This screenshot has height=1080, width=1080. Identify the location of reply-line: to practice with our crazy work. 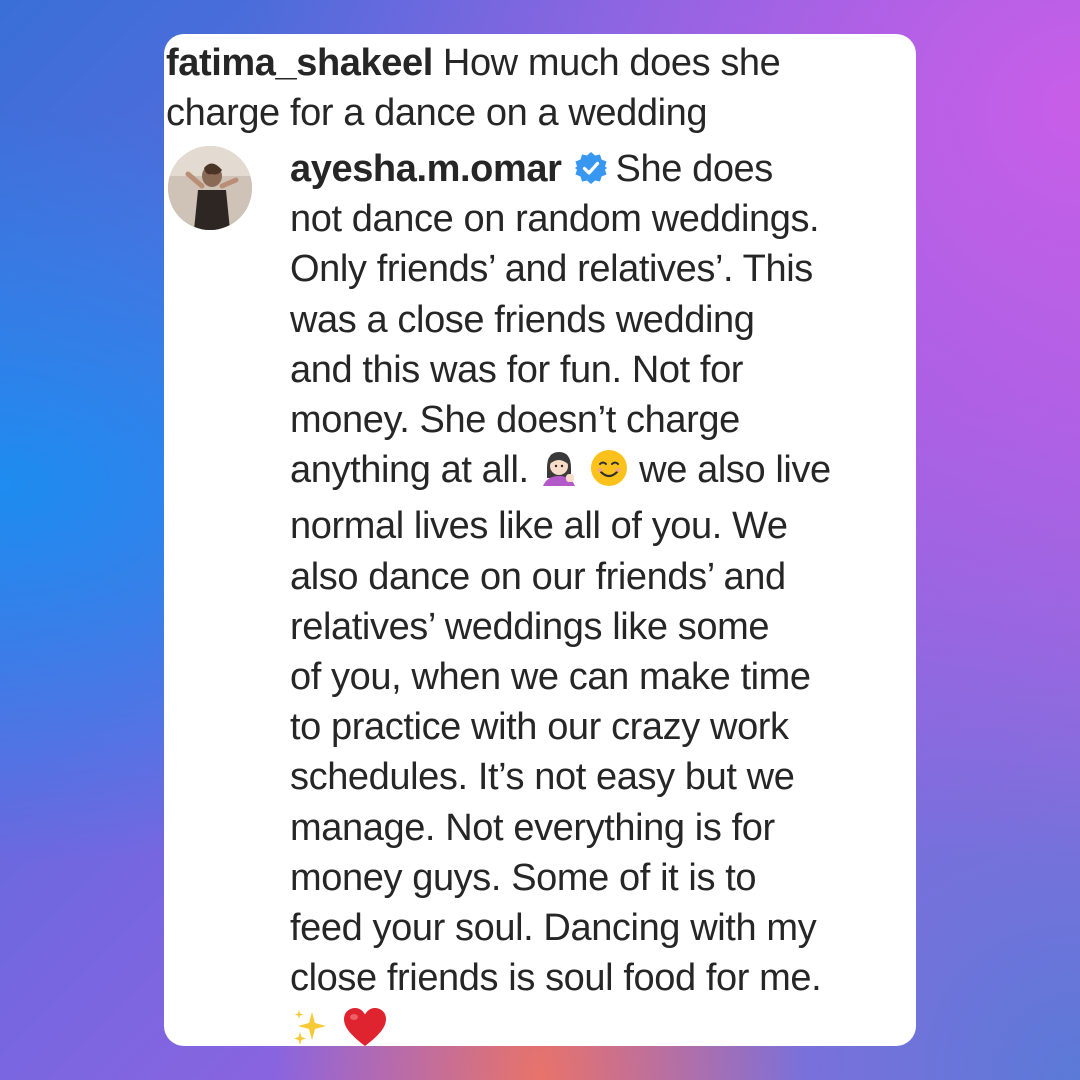
(539, 727).